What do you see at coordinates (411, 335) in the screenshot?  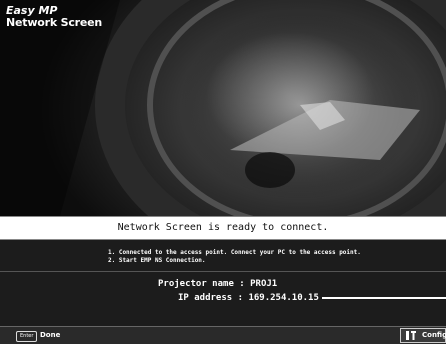 I see `config-icon` at bounding box center [411, 335].